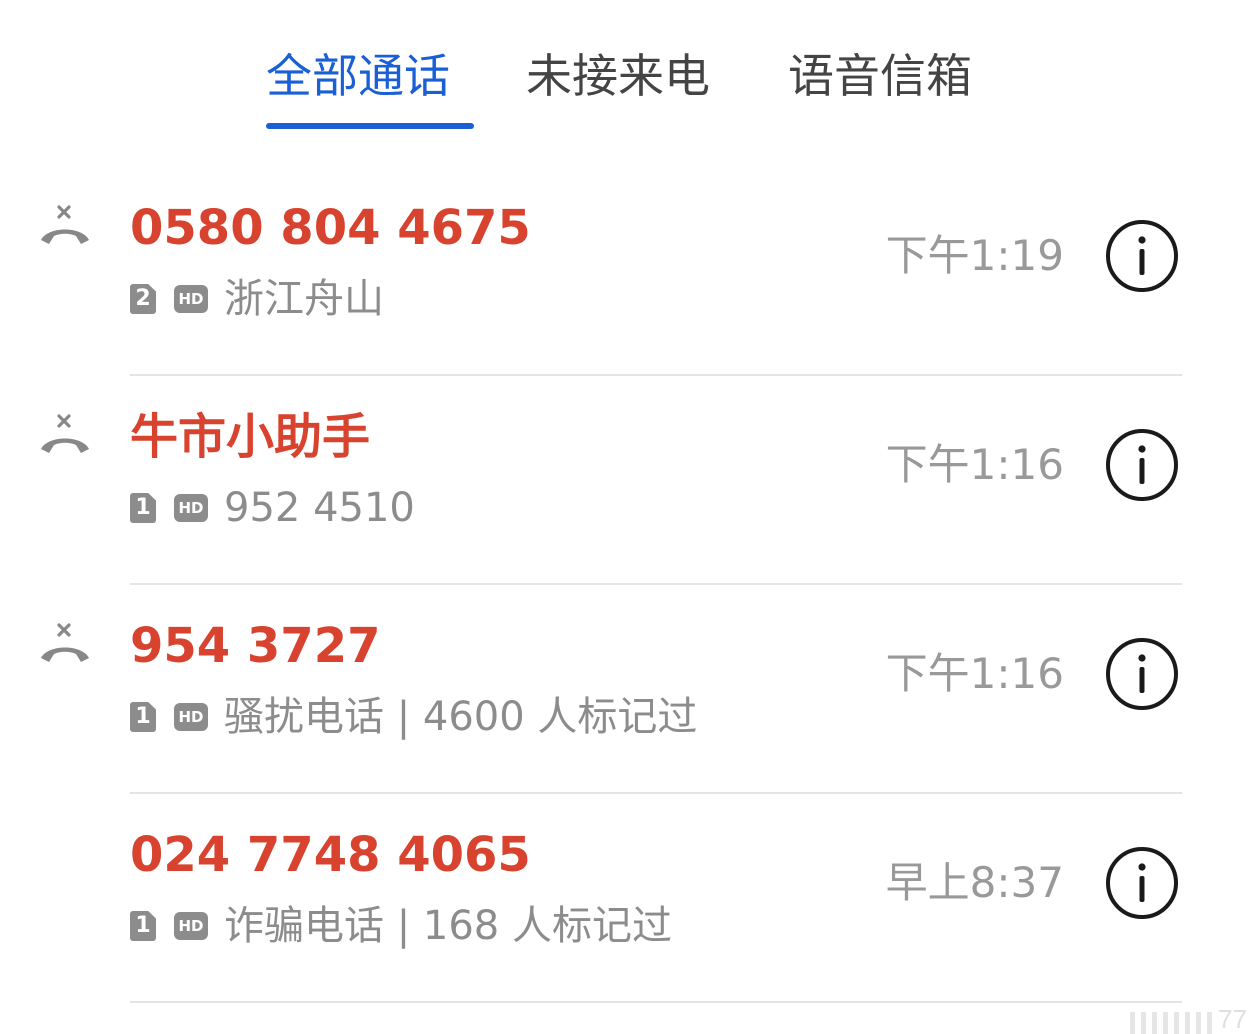 Image resolution: width=1260 pixels, height=1034 pixels. What do you see at coordinates (255, 646) in the screenshot?
I see `caller-name: 954 3727` at bounding box center [255, 646].